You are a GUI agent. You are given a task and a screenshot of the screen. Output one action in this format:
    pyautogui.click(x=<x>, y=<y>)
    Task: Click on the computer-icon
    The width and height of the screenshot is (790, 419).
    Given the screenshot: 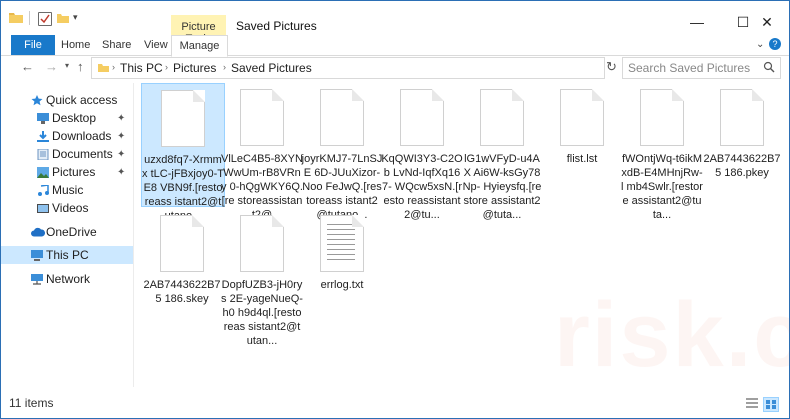 What is the action you would take?
    pyautogui.click(x=37, y=255)
    